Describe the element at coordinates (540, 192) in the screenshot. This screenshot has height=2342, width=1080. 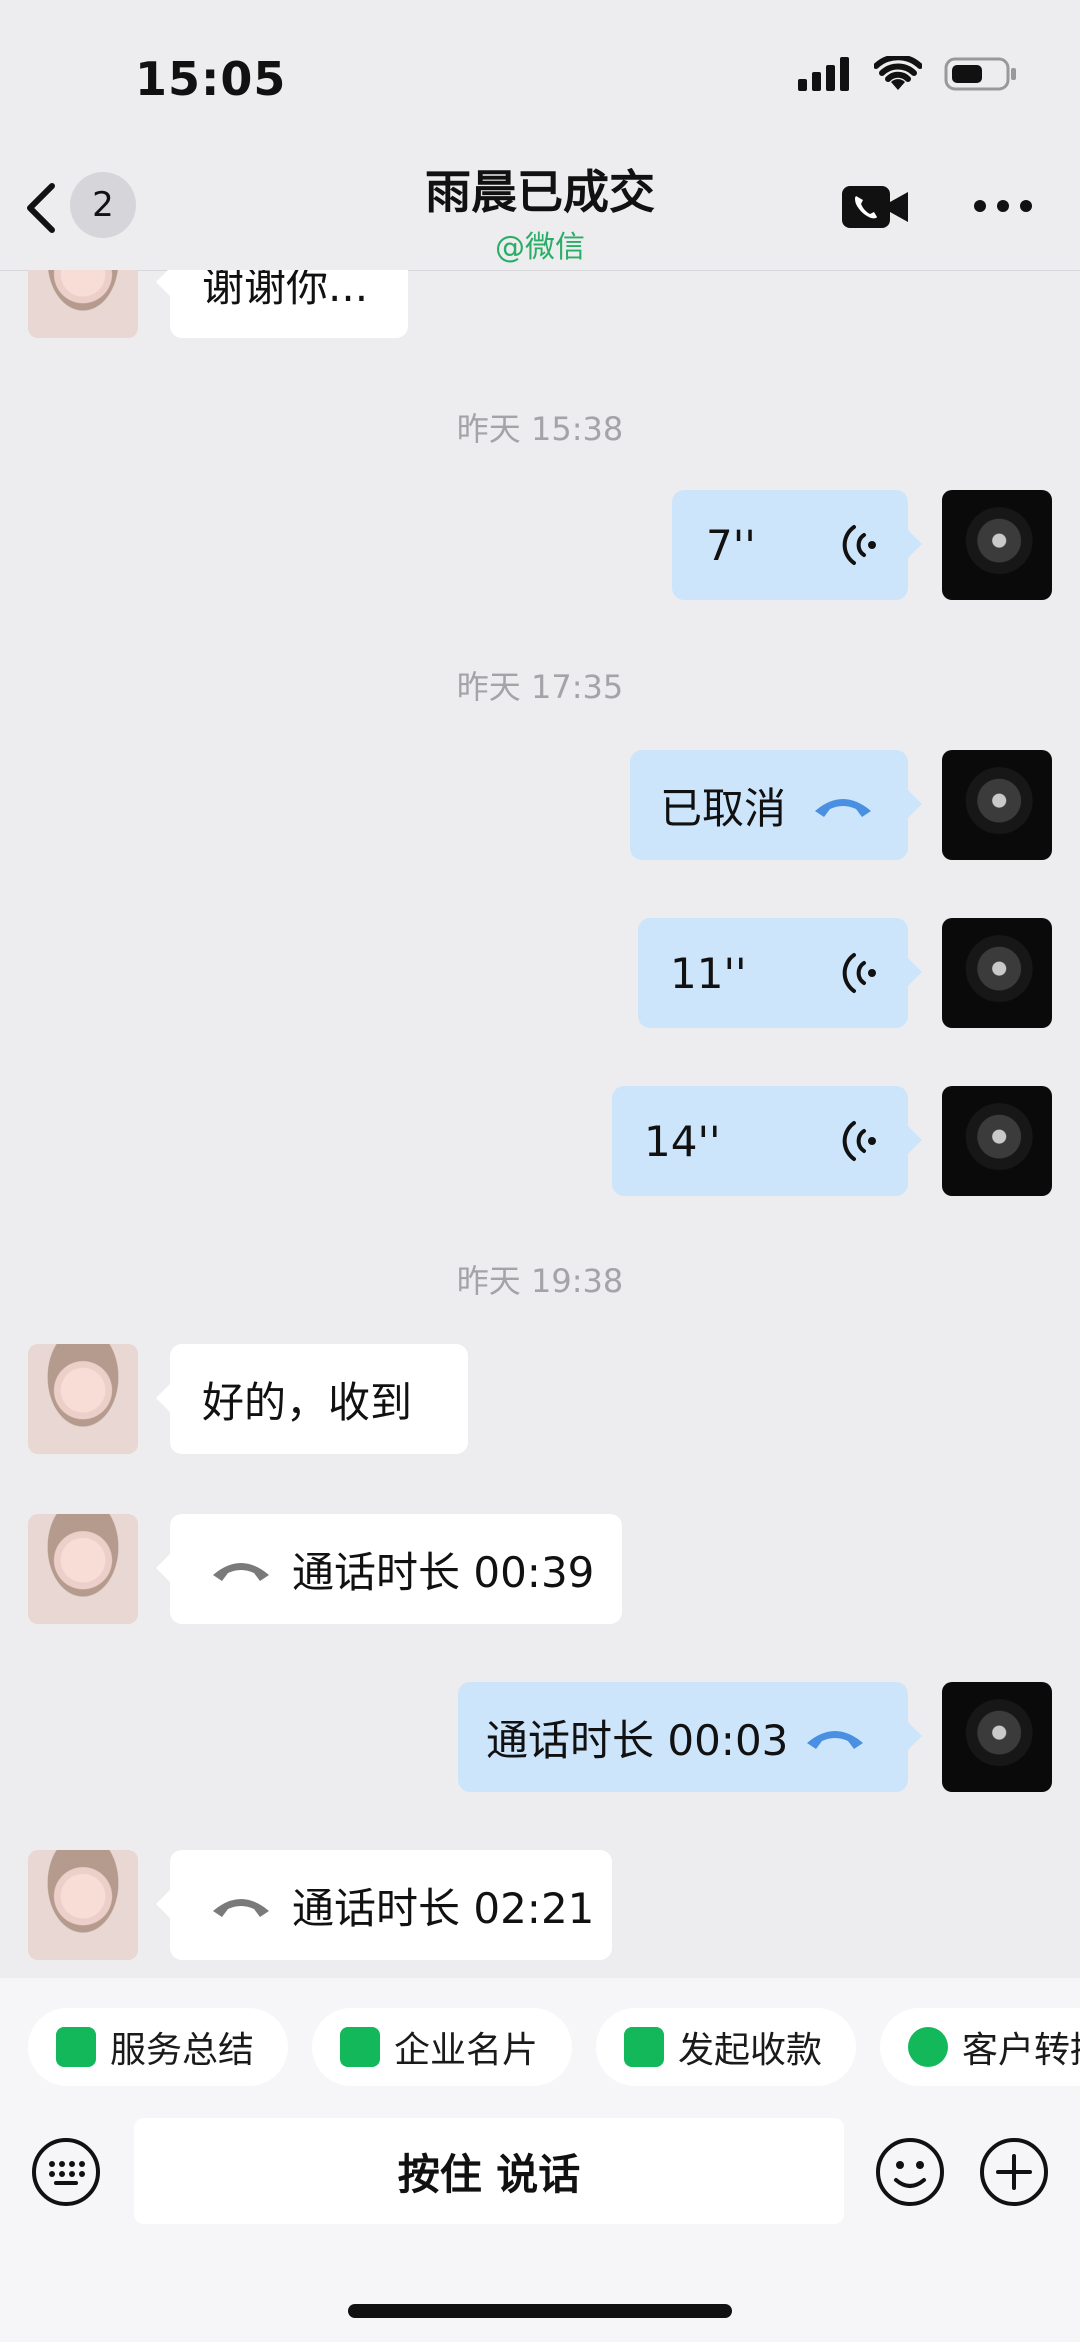
I see `chat-title: 雨晨已成交` at that location.